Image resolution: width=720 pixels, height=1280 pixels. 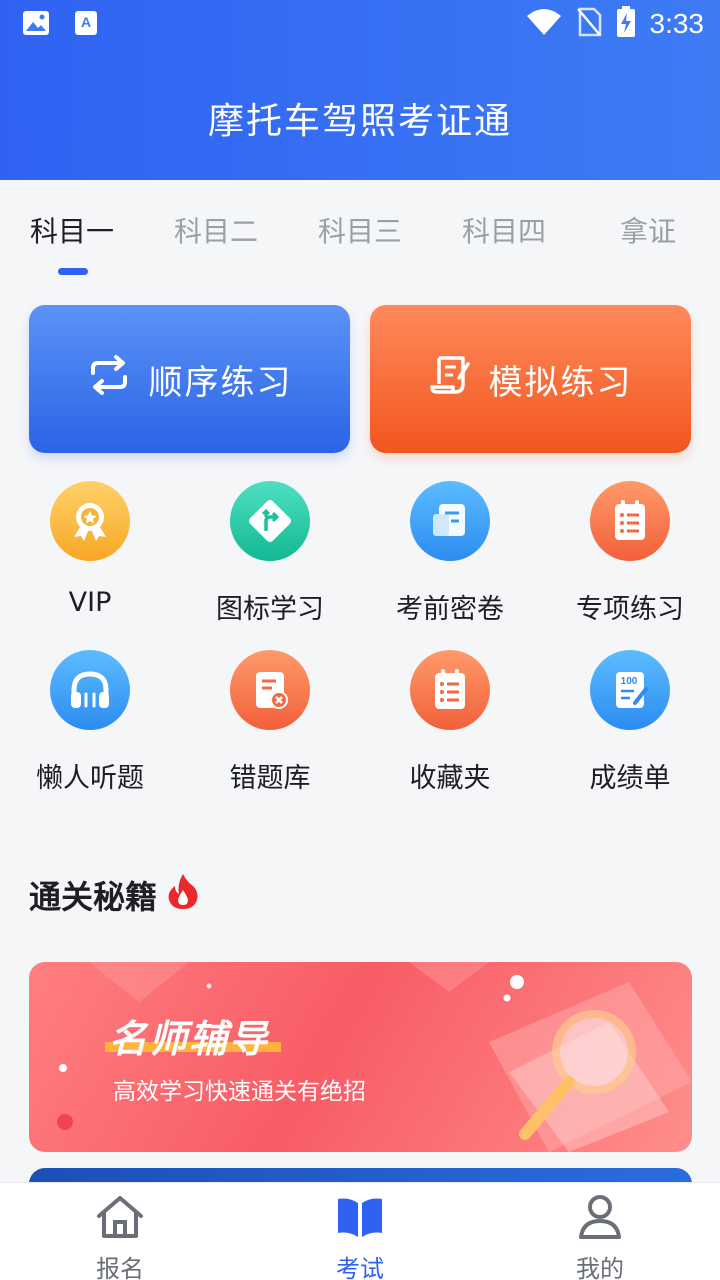 I want to click on tabbar-item-exam: 考试, so click(x=360, y=1235).